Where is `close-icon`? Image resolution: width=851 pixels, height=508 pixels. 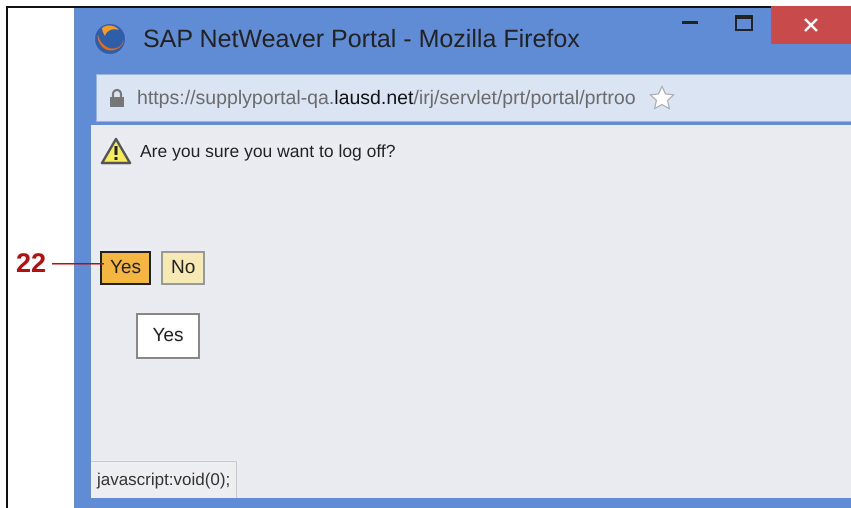
close-icon is located at coordinates (811, 25).